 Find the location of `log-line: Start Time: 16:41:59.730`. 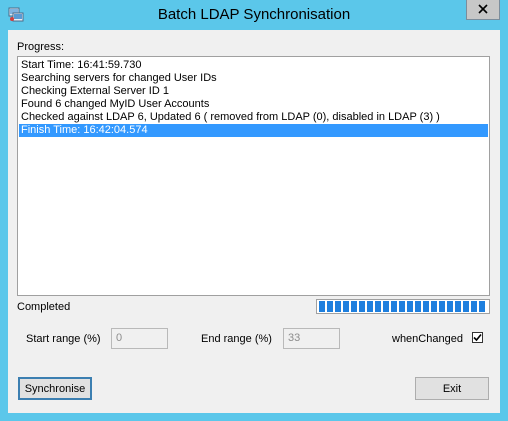

log-line: Start Time: 16:41:59.730 is located at coordinates (253, 65).